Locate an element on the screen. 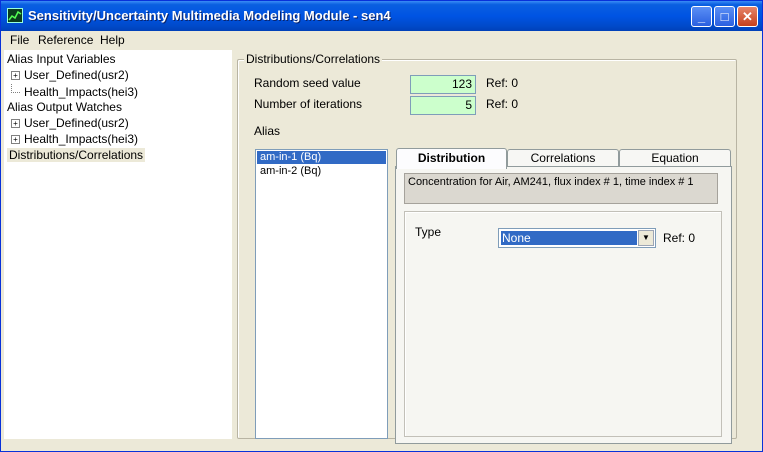 The height and width of the screenshot is (452, 763). tree-item-label: Distributions/Correlations is located at coordinates (76, 155).